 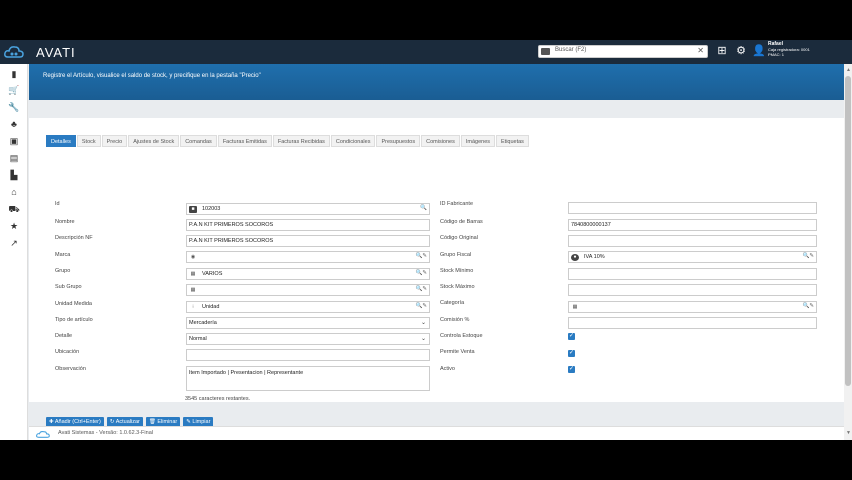 What do you see at coordinates (759, 51) in the screenshot?
I see `user-icon: 👤` at bounding box center [759, 51].